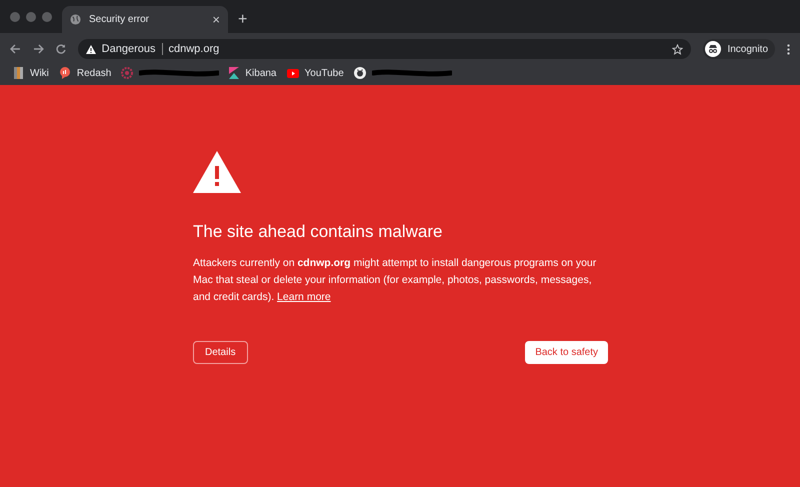 The height and width of the screenshot is (487, 800). I want to click on kibana-icon, so click(234, 73).